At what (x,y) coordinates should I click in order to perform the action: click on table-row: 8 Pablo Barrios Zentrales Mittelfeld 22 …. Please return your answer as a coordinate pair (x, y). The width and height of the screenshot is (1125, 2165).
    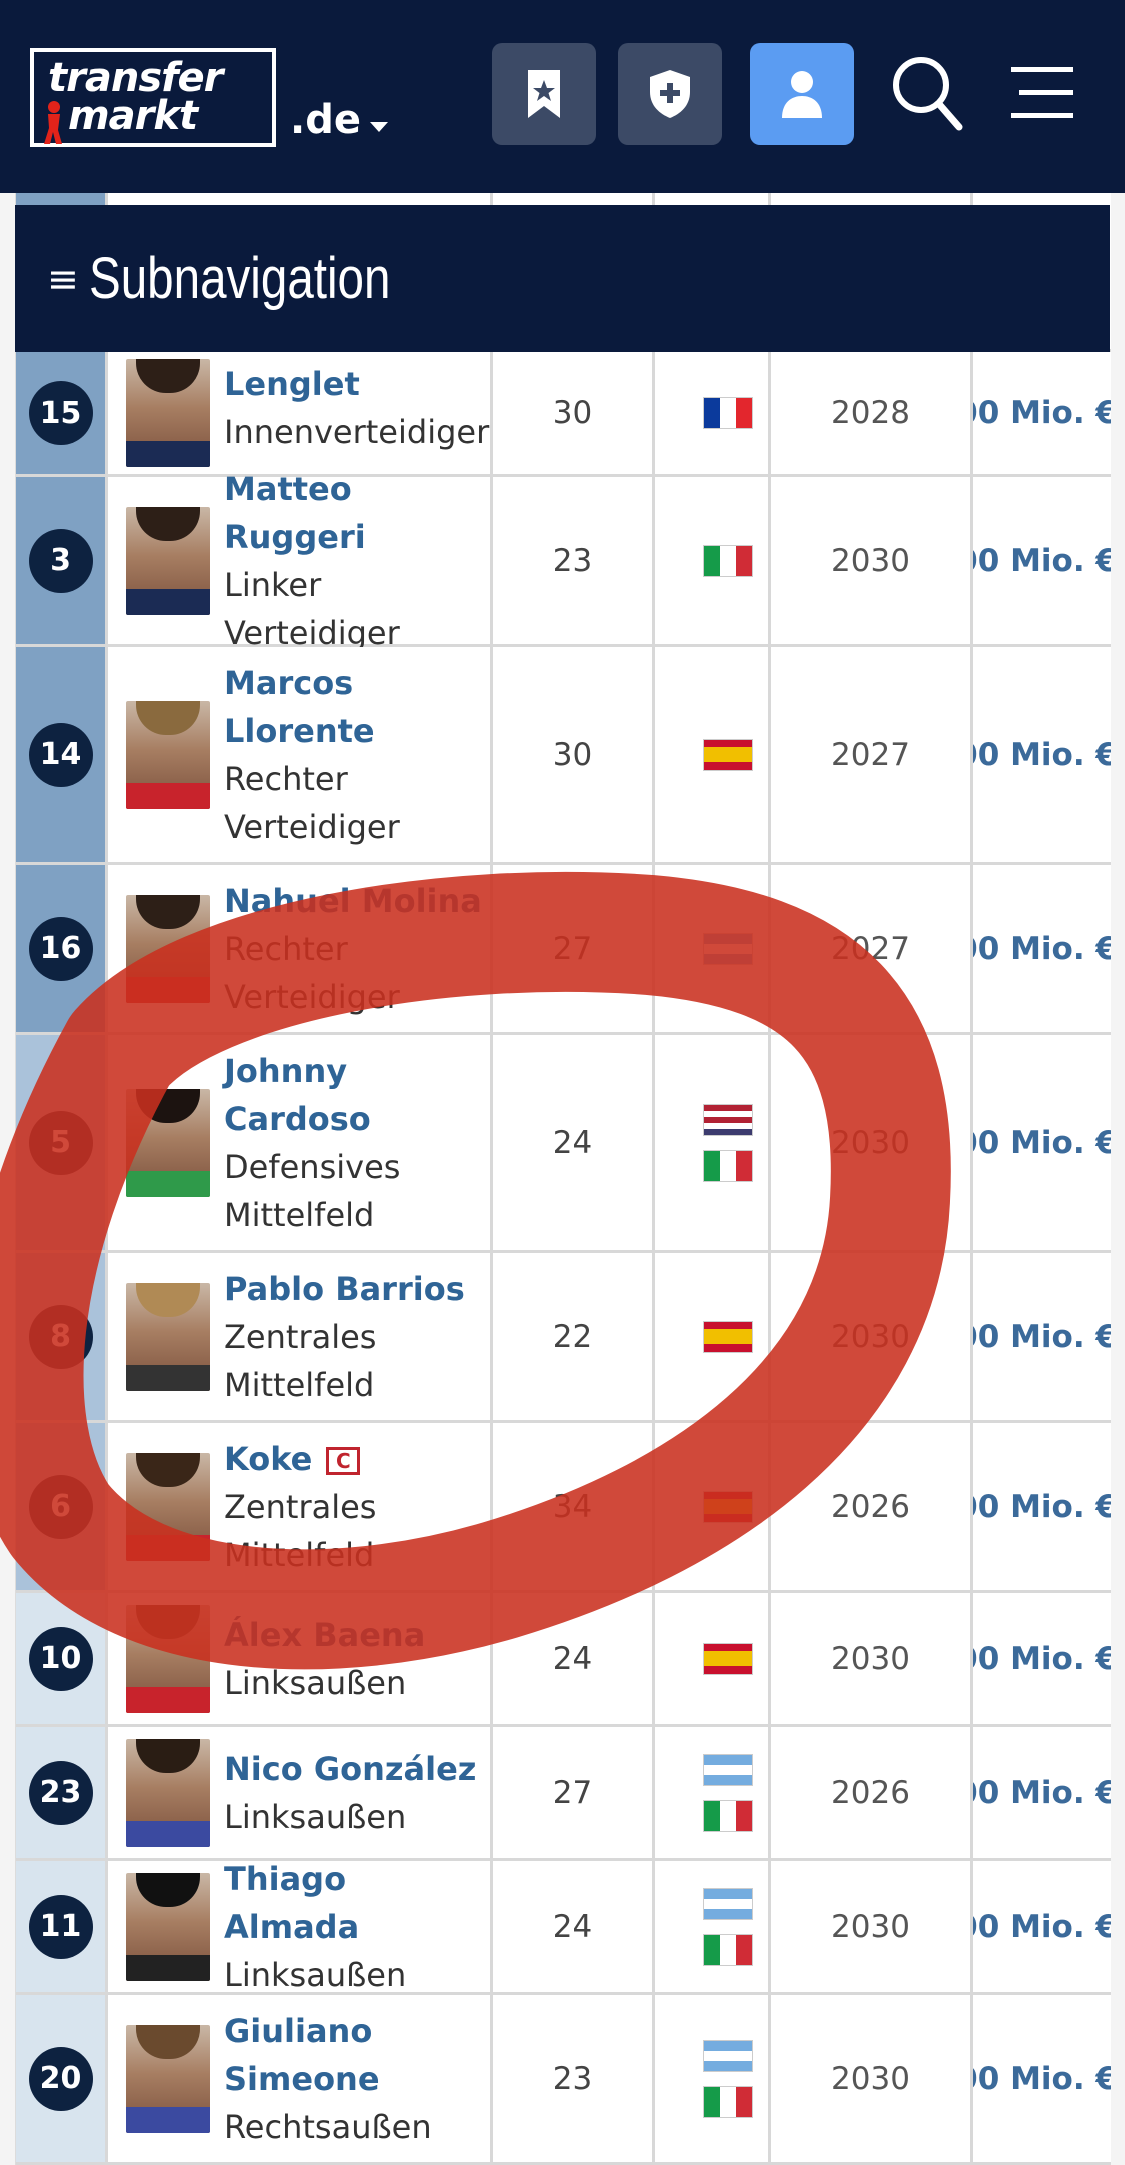
    Looking at the image, I should click on (563, 1338).